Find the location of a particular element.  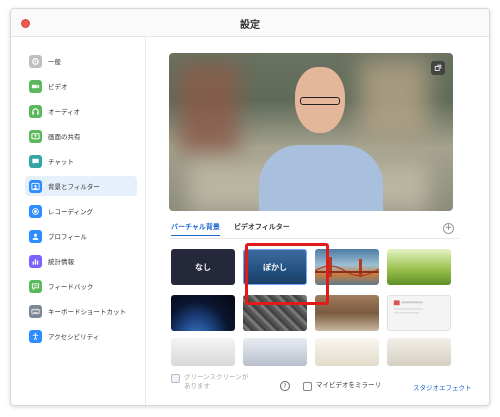

sidebar-item-accessibility: アクセシビリティ is located at coordinates (81, 336).